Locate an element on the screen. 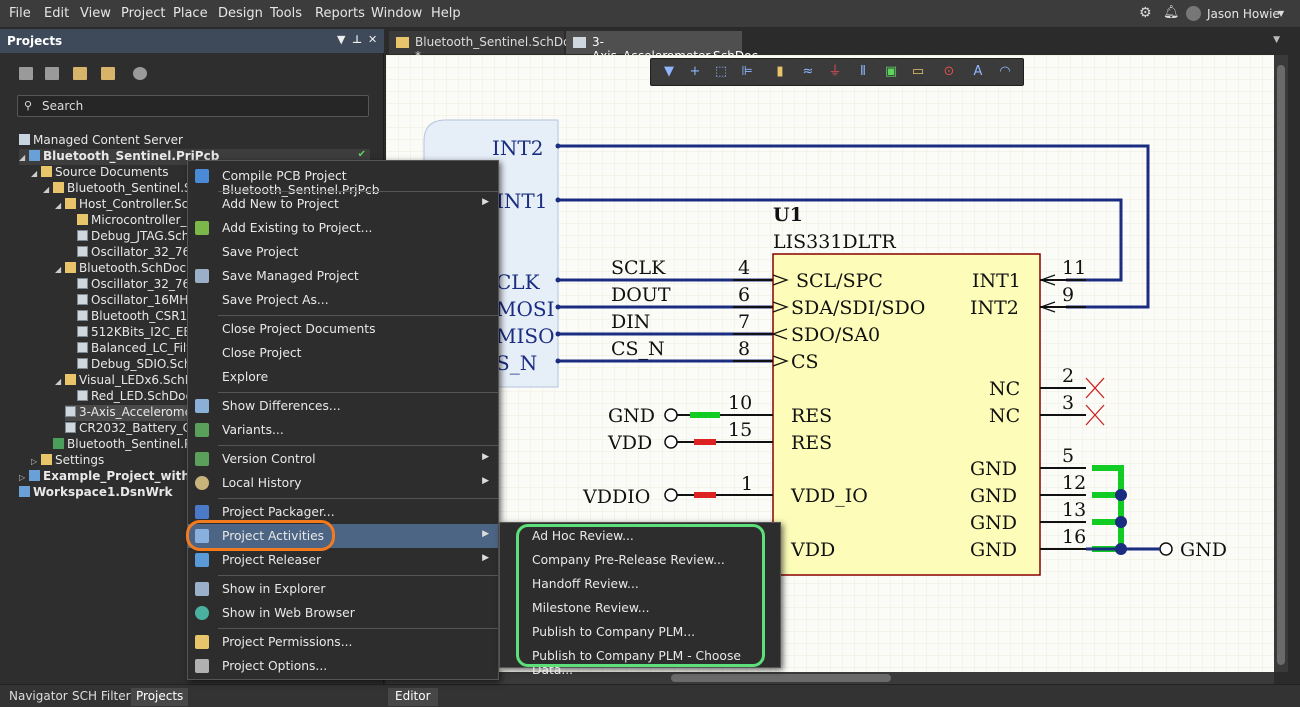 Image resolution: width=1300 pixels, height=707 pixels. search-input: ⚲ Search is located at coordinates (193, 106).